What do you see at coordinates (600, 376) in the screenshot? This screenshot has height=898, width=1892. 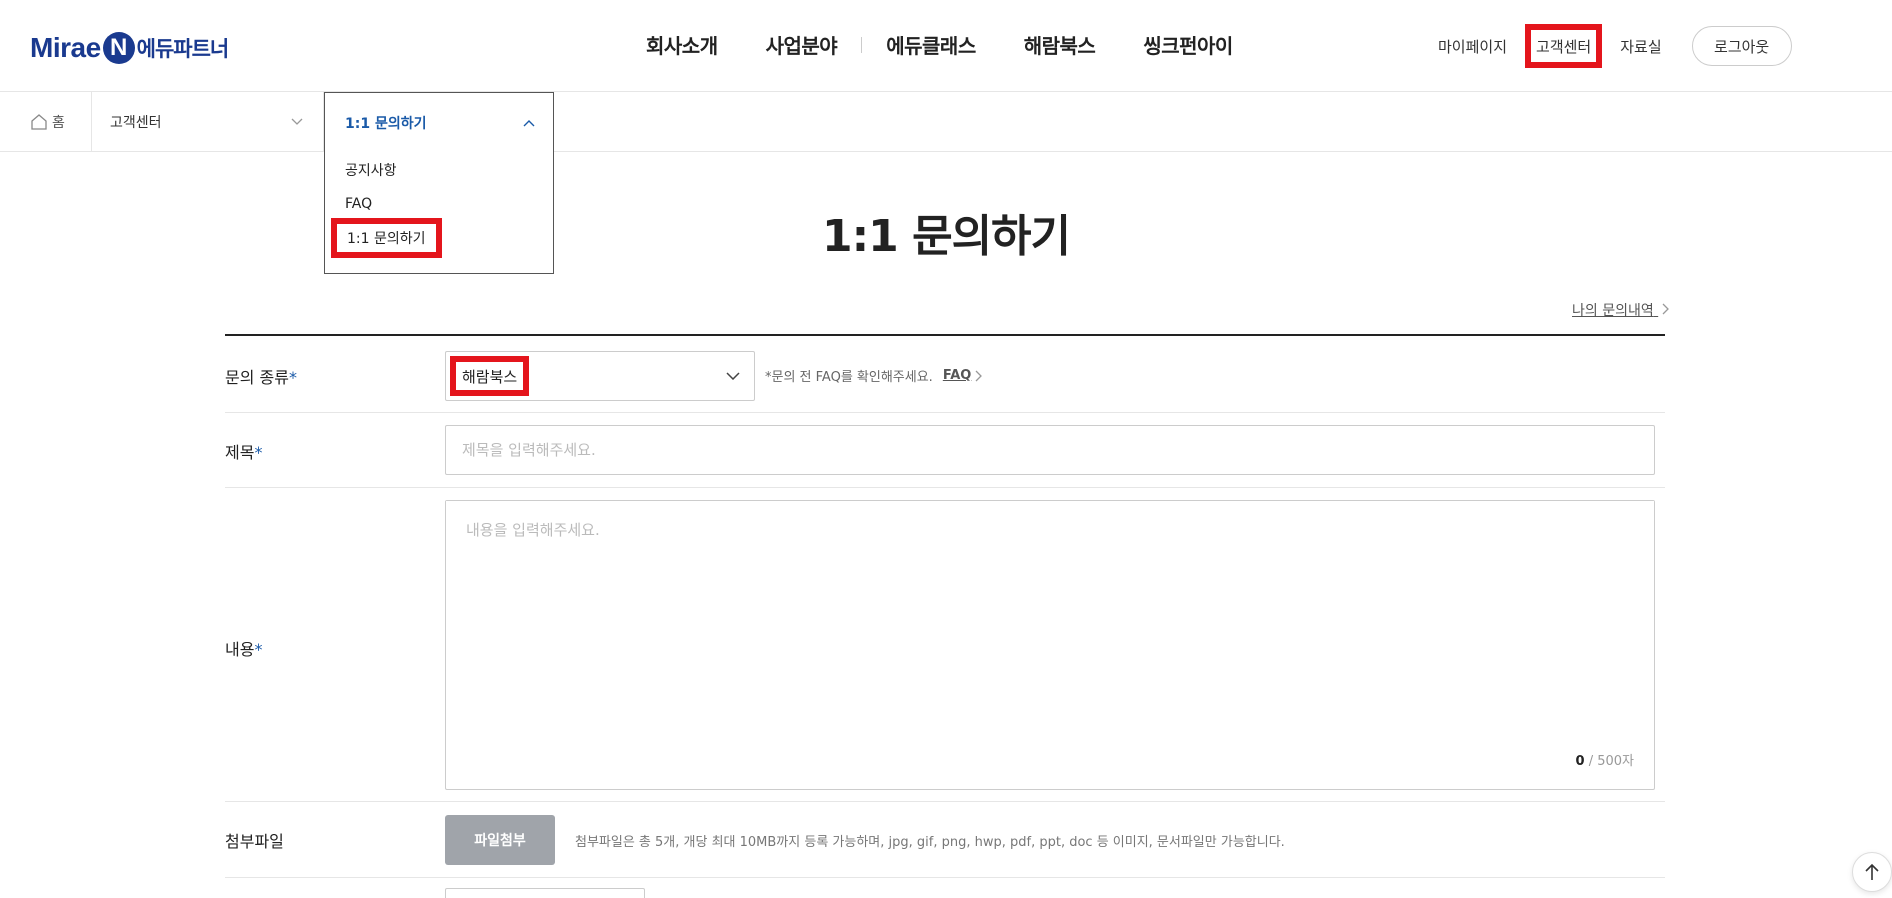 I see `type-select: 해람북스` at bounding box center [600, 376].